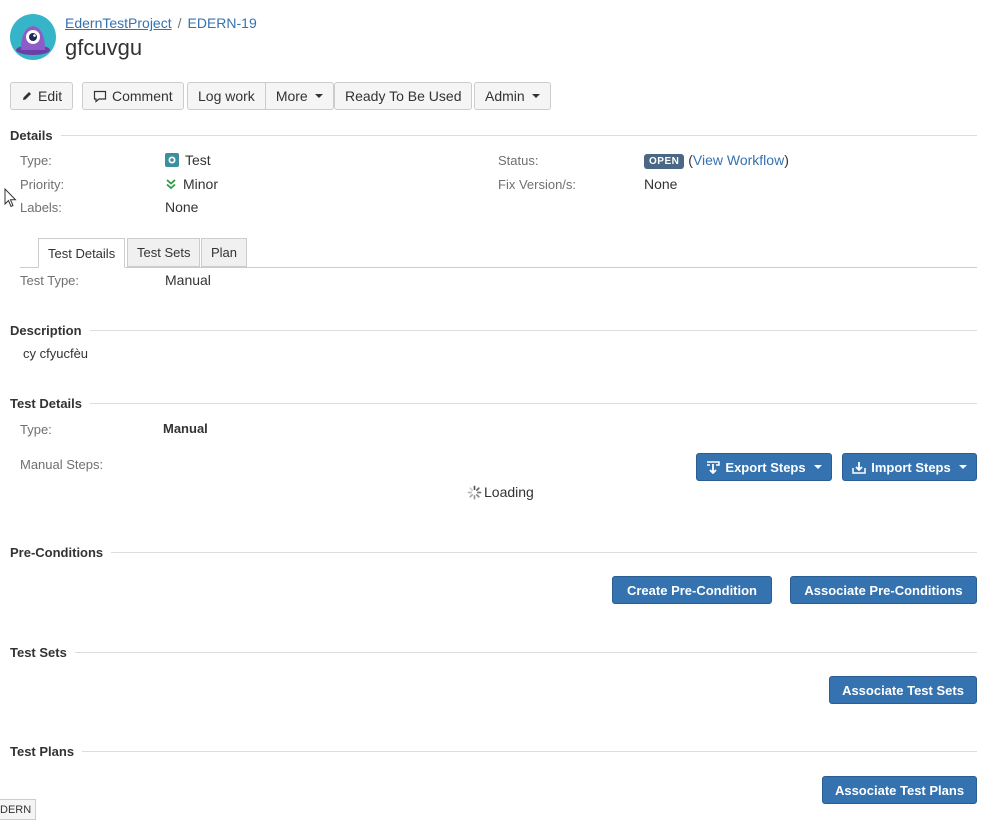 The width and height of the screenshot is (999, 820). I want to click on tab-test-details: Test Details, so click(82, 253).